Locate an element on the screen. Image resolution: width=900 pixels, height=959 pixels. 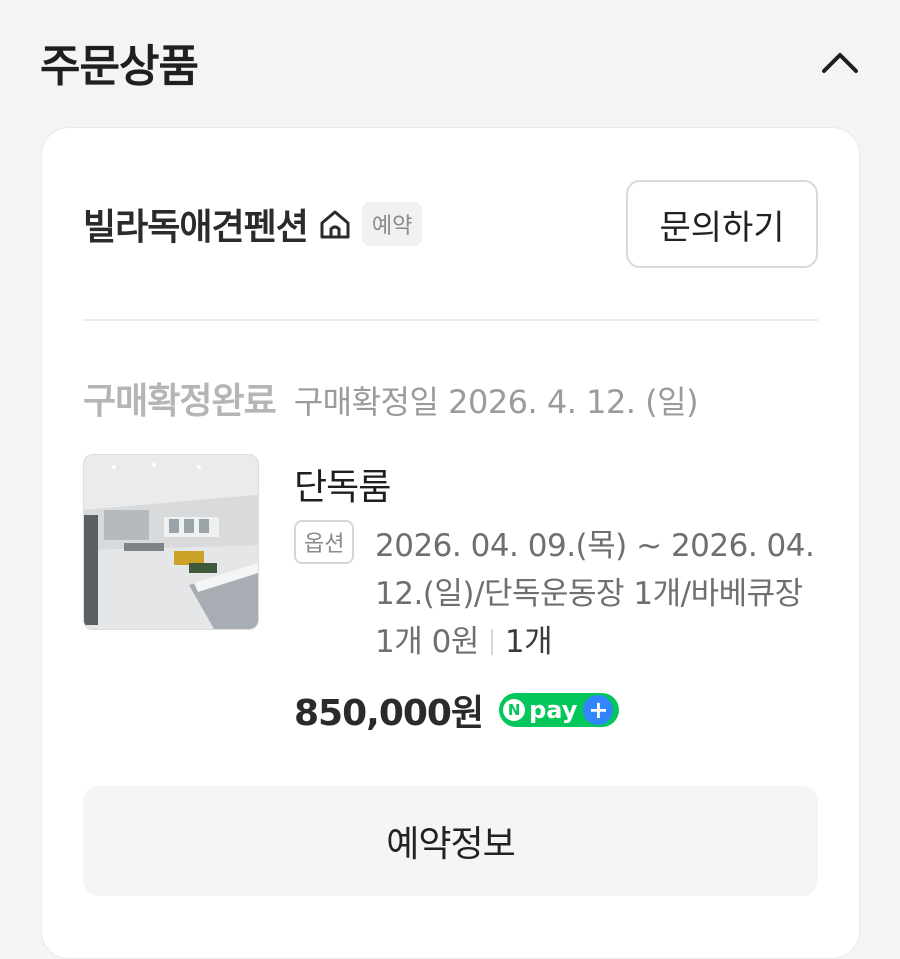
collapse-button is located at coordinates (840, 62).